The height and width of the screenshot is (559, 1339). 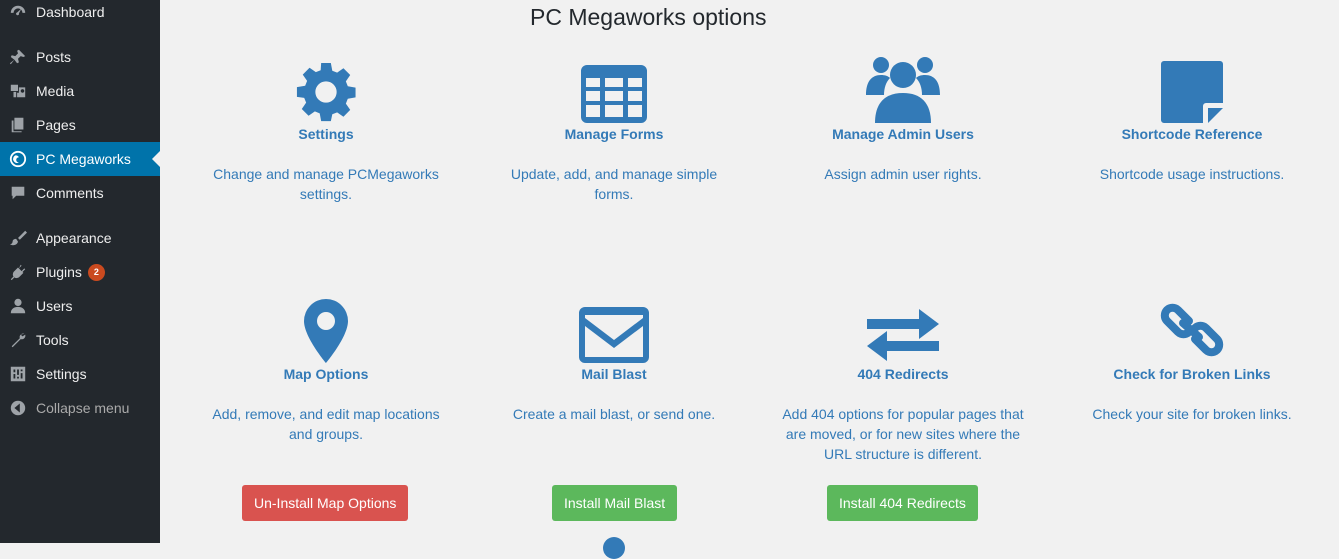 I want to click on users-icon, so click(x=903, y=90).